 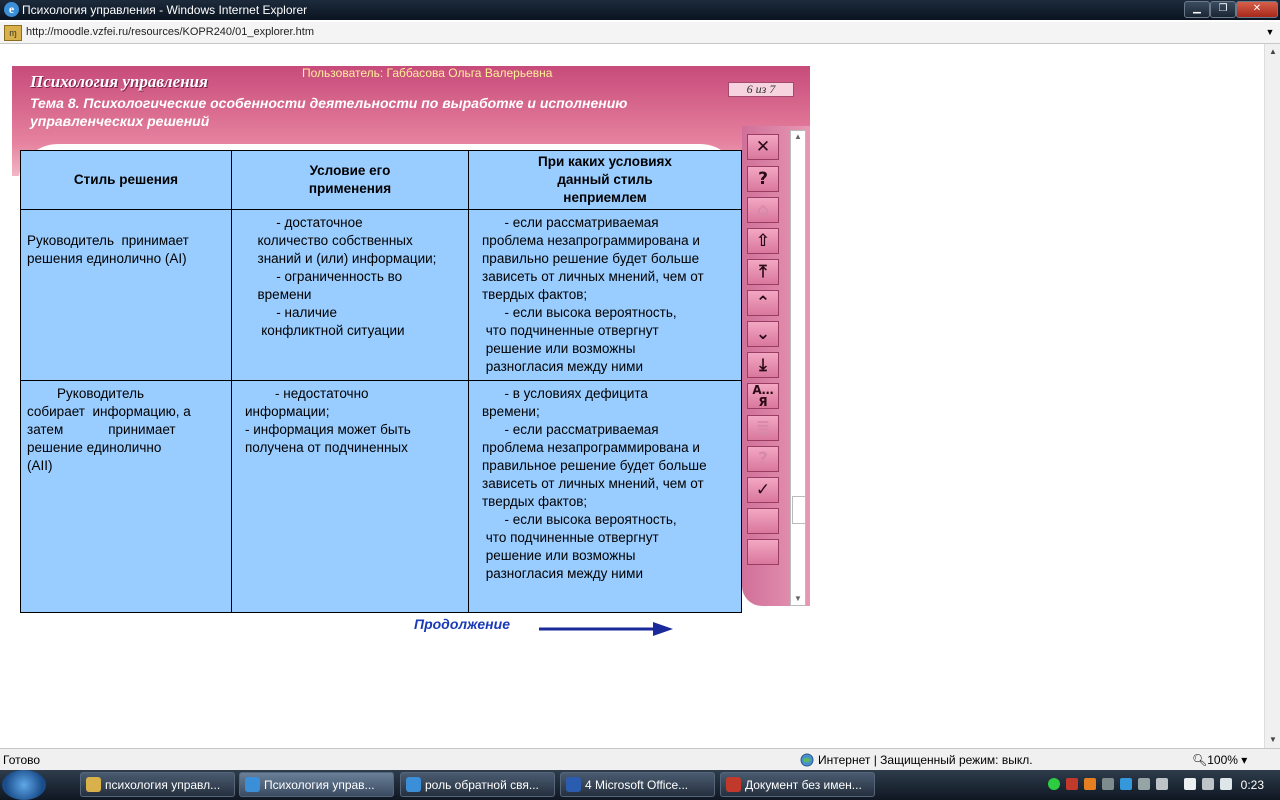 What do you see at coordinates (1090, 784) in the screenshot?
I see `app-tray-icon` at bounding box center [1090, 784].